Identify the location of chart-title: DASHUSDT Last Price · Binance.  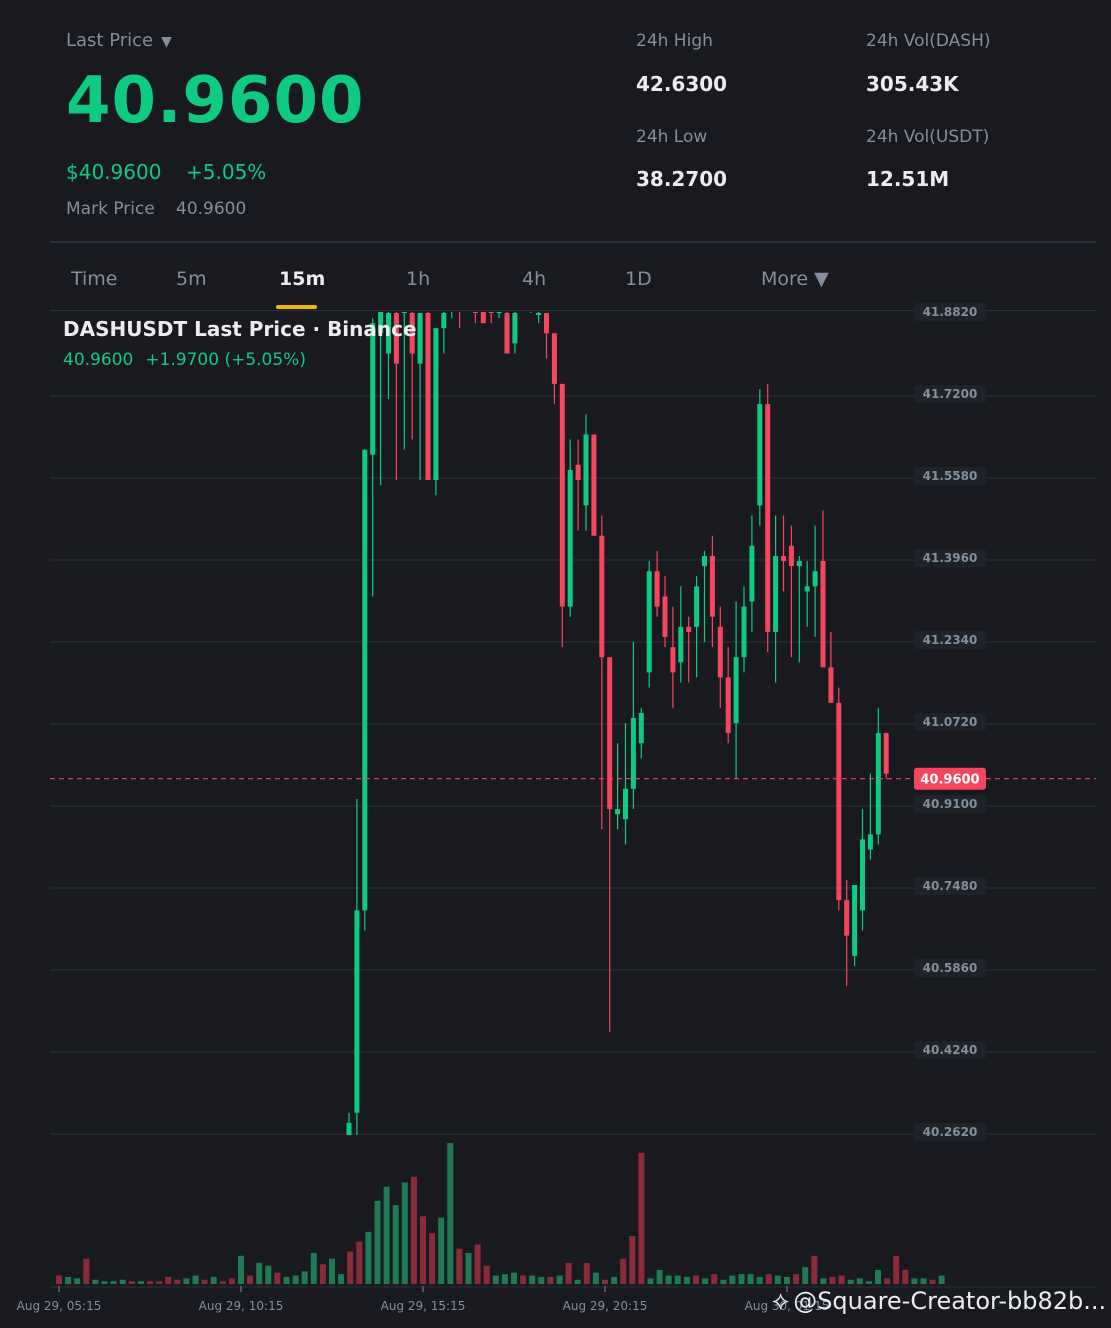
(240, 329).